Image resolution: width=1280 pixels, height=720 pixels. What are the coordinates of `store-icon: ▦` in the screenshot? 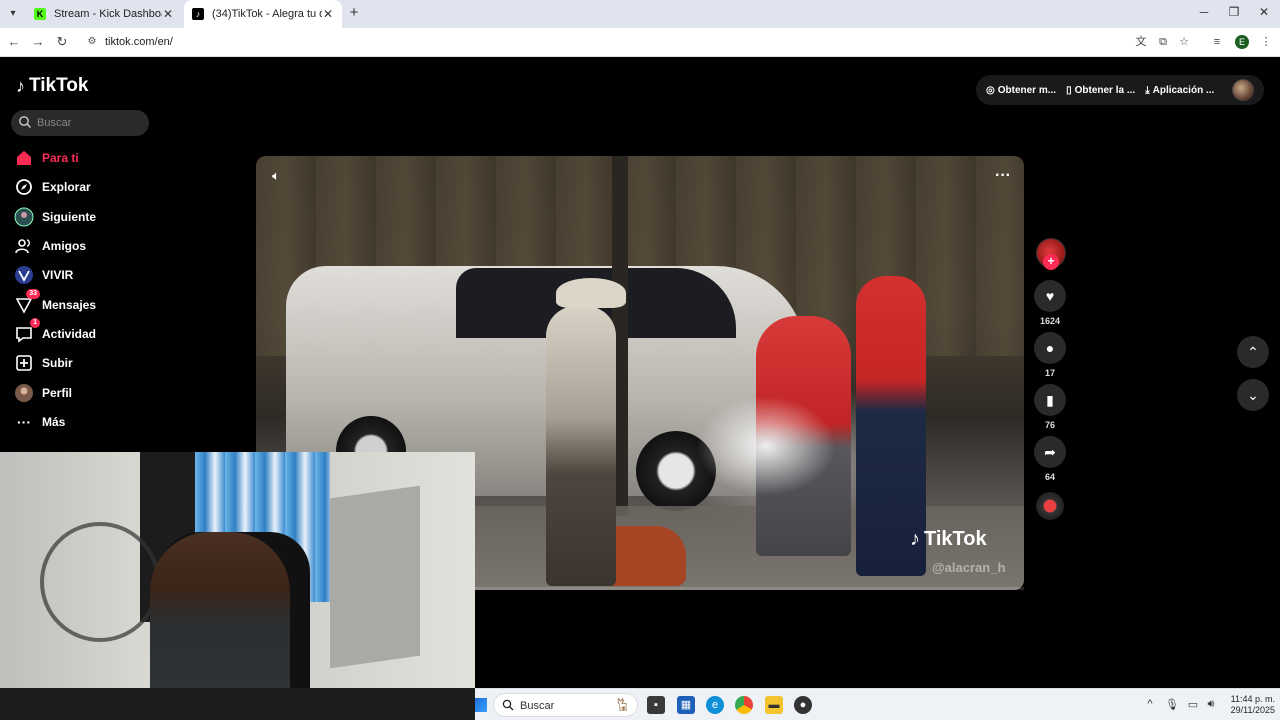 It's located at (686, 705).